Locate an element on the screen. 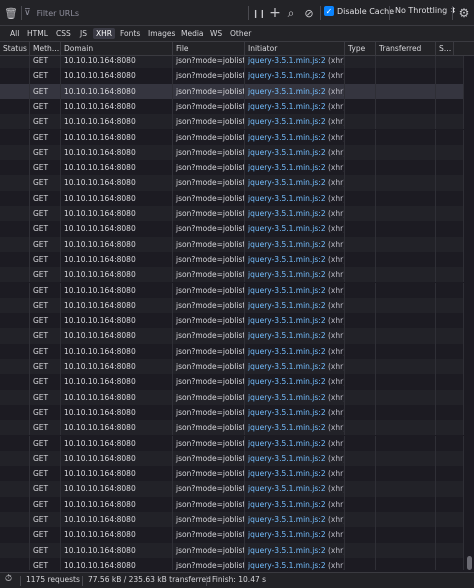  type-filter-fonts: Fonts is located at coordinates (130, 33).